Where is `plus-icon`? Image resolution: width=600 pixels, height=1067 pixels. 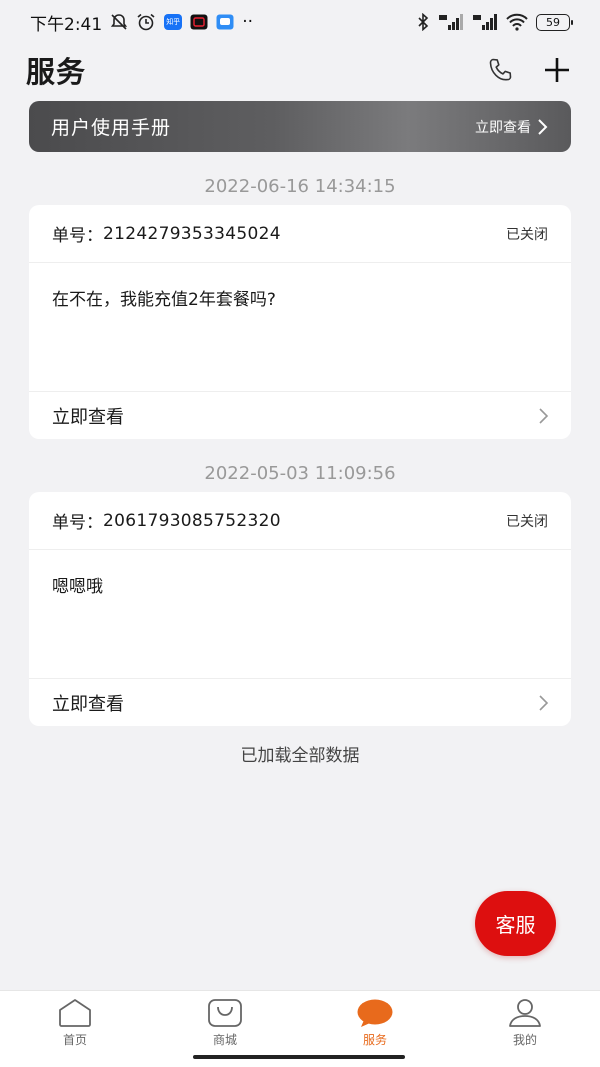
plus-icon is located at coordinates (557, 70).